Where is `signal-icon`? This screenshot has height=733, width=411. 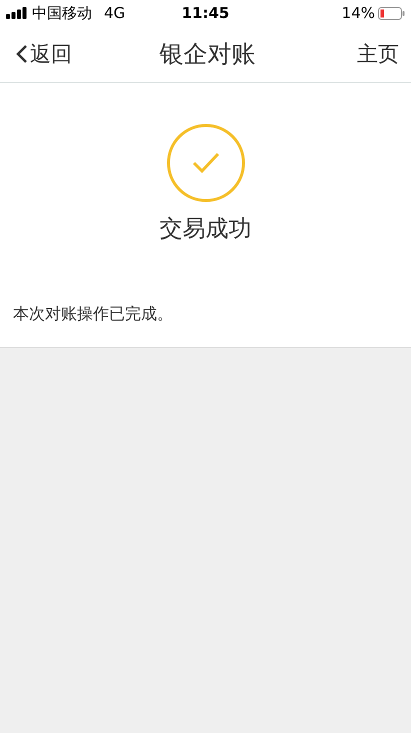
signal-icon is located at coordinates (17, 13).